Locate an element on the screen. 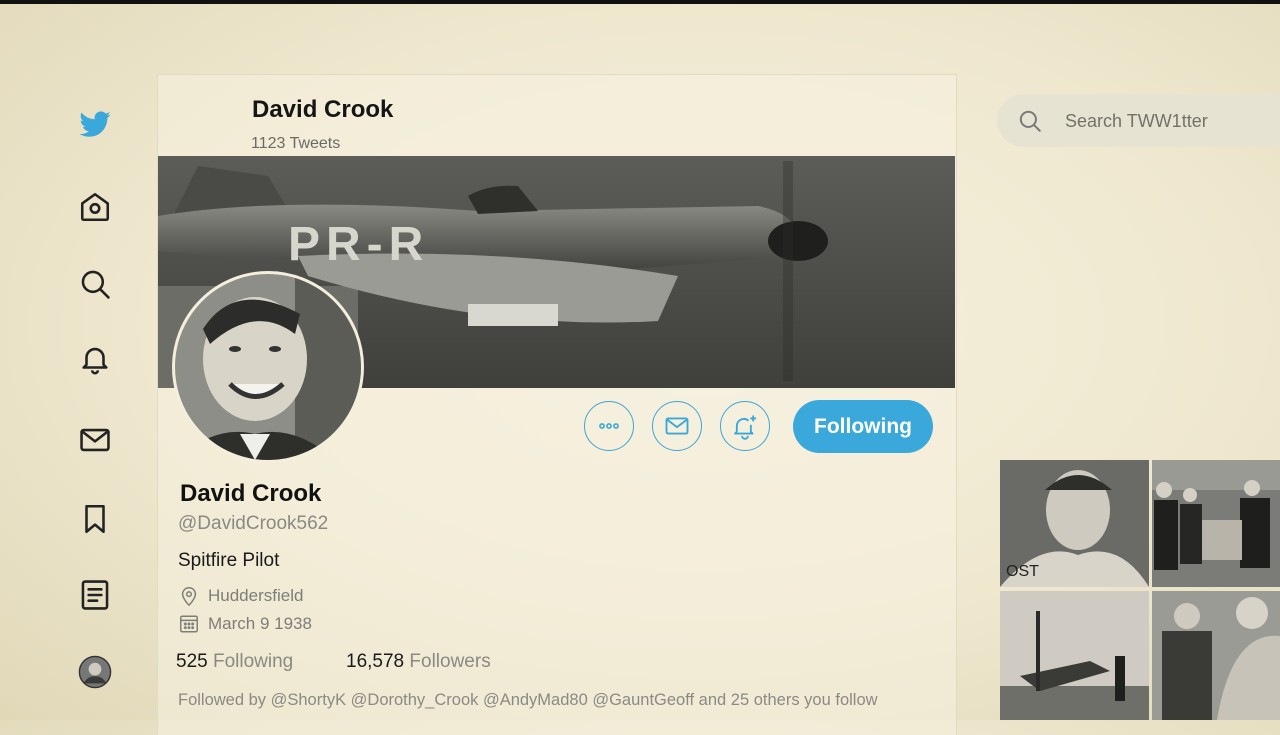  header-tweet-count: 1123 Tweets is located at coordinates (296, 143).